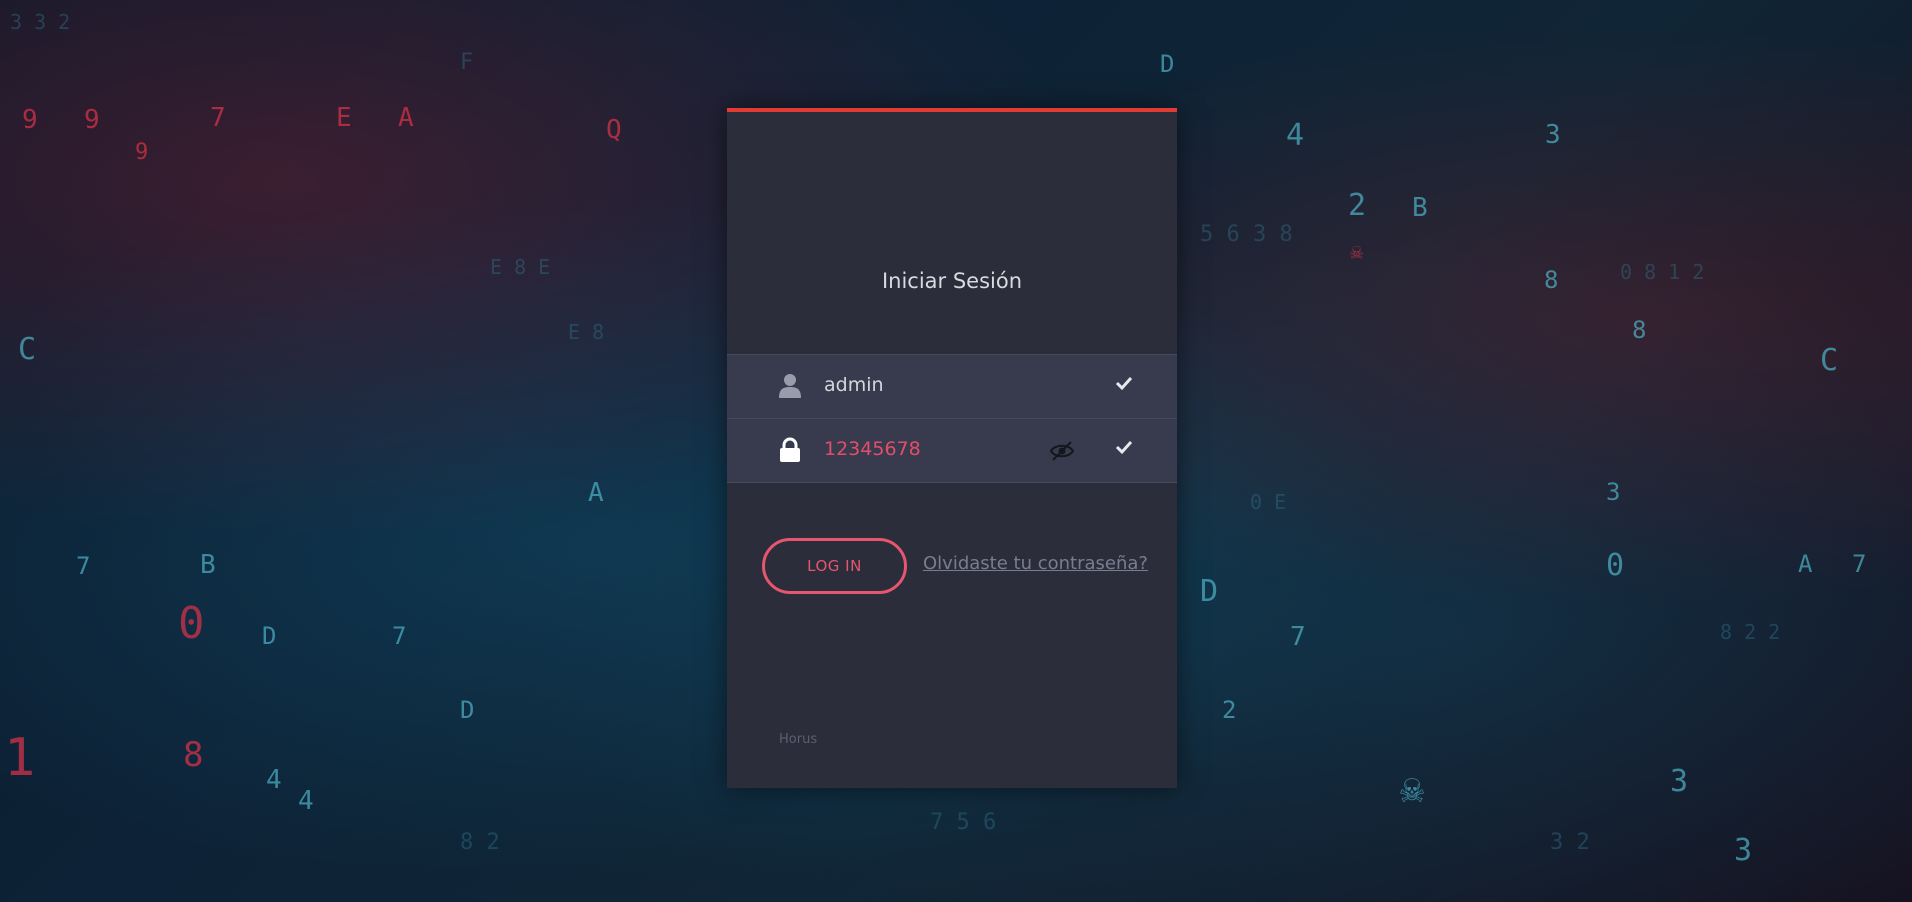 This screenshot has width=1912, height=902. Describe the element at coordinates (952, 281) in the screenshot. I see `login-title: Iniciar Sesión` at that location.